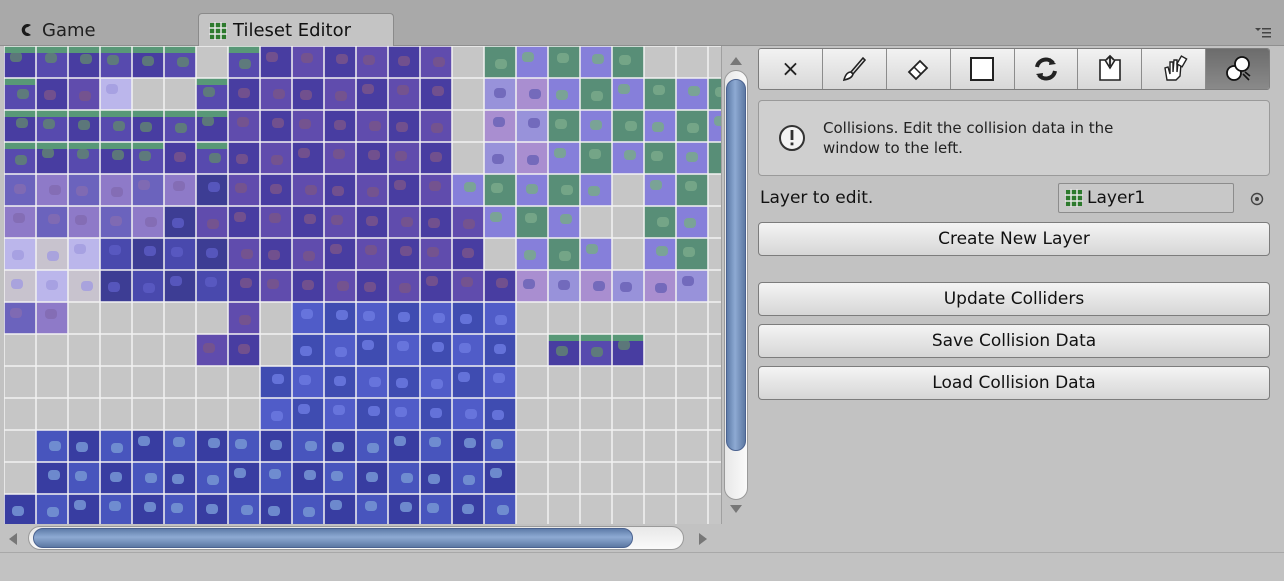  I want to click on panel-menu-icon, so click(1263, 32).